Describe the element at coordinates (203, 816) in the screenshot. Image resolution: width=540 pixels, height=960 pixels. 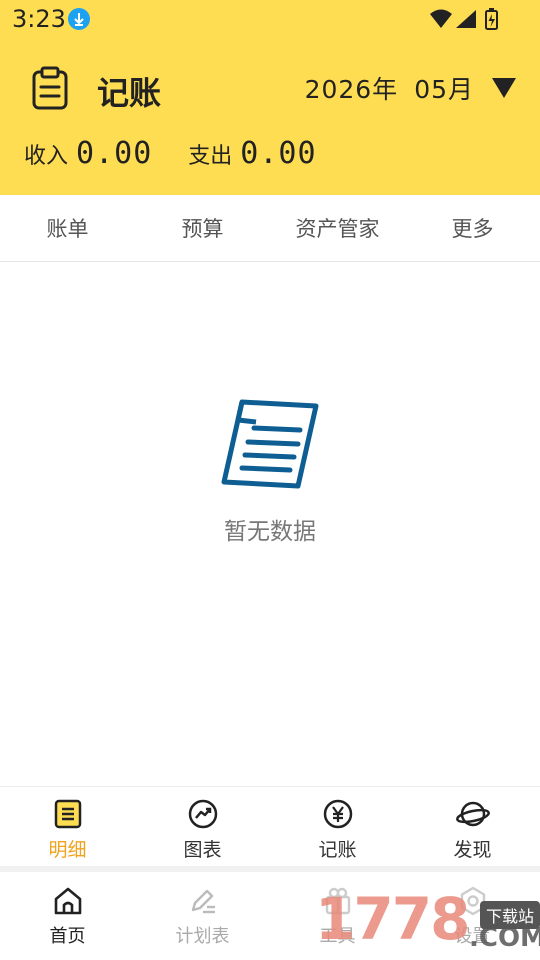
I see `chart-icon` at that location.